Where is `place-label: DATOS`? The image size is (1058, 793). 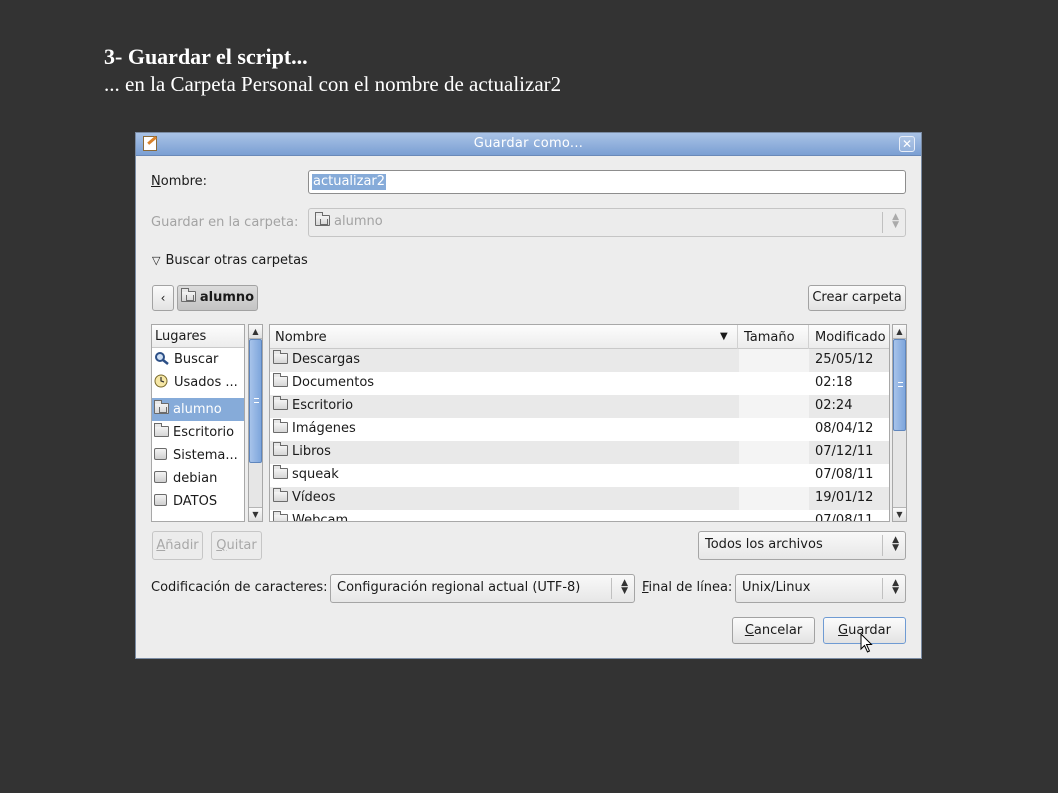
place-label: DATOS is located at coordinates (195, 501).